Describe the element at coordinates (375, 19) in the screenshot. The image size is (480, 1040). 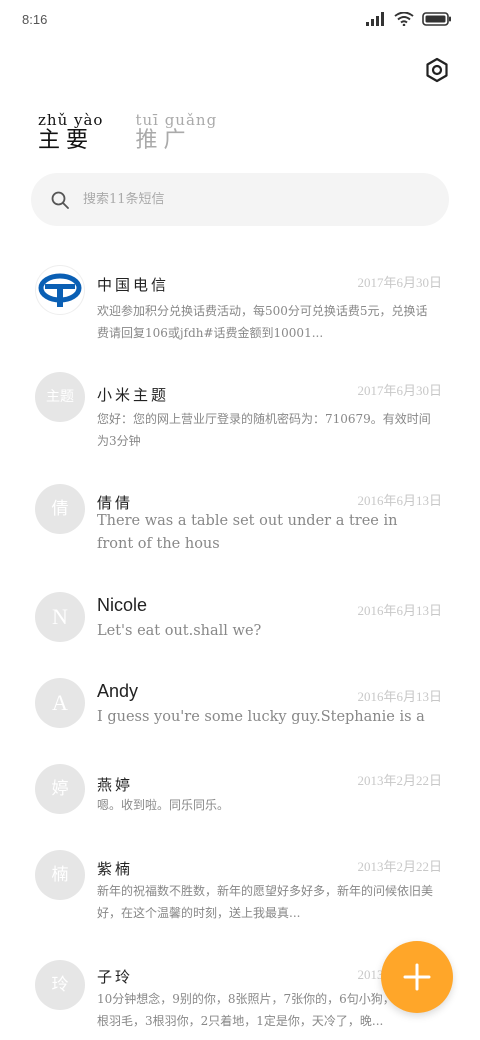
I see `signal-icon` at that location.